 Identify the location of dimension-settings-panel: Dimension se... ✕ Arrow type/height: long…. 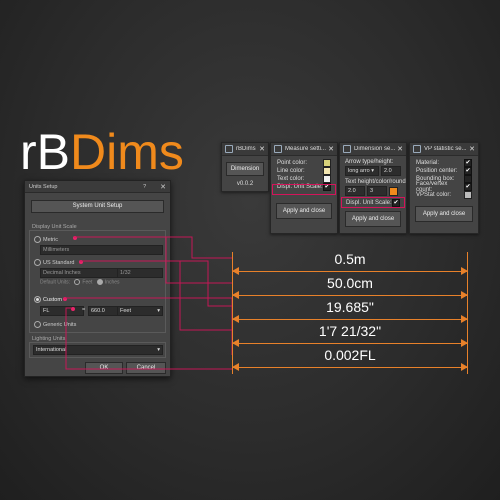
(373, 188).